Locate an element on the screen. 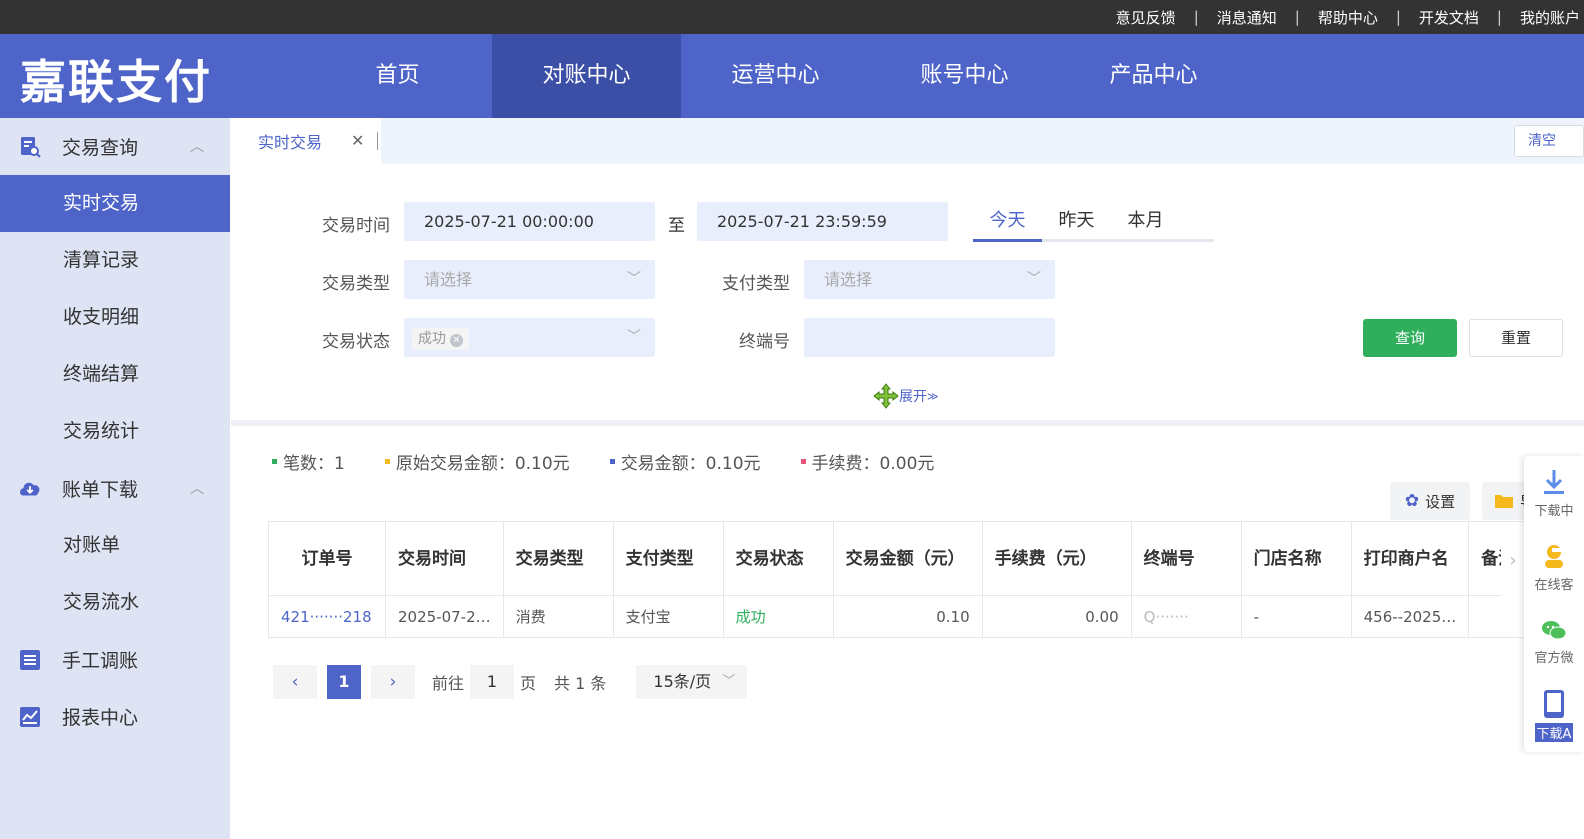 The height and width of the screenshot is (839, 1584). online-service-item: 在线客 is located at coordinates (1554, 567).